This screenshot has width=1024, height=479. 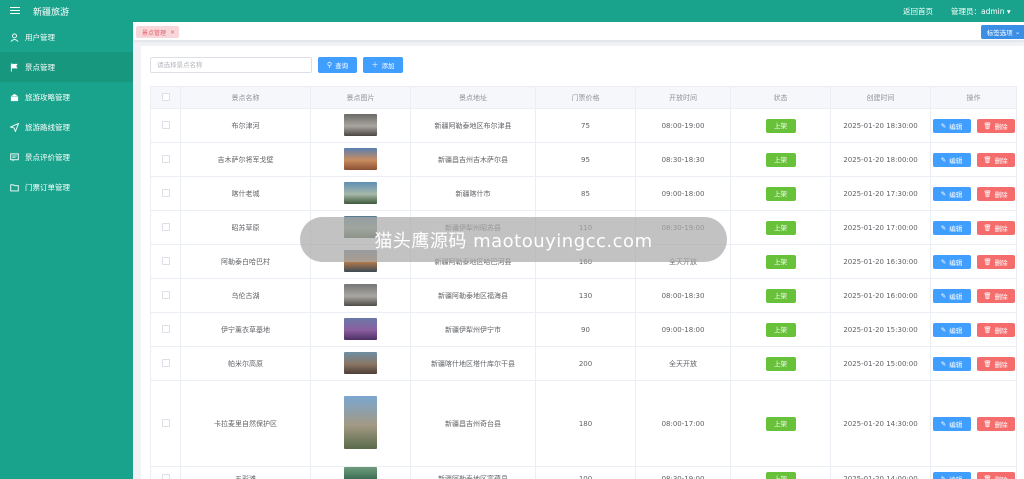 I want to click on tab-spot-management: 景点管理 ×, so click(x=158, y=32).